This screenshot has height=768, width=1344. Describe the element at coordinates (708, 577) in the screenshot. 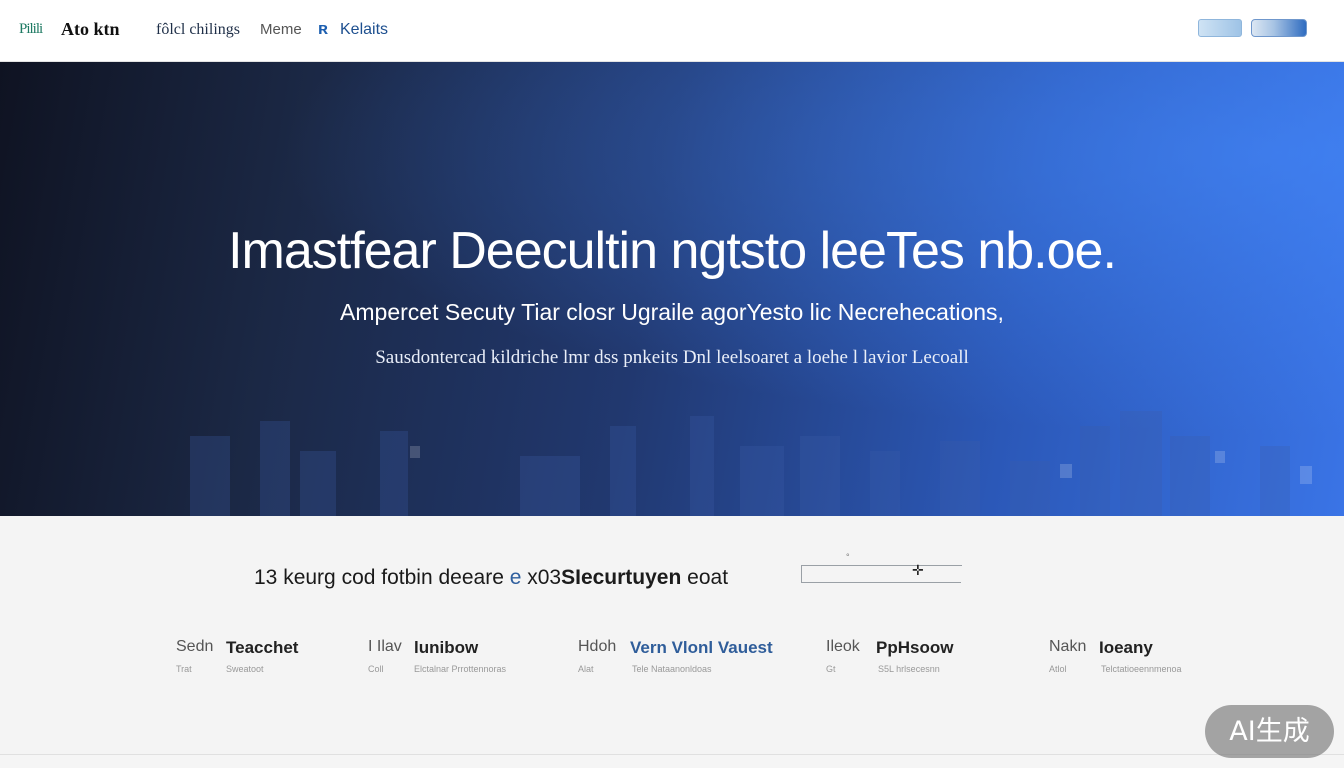

I see `headline-tail: eoat` at that location.